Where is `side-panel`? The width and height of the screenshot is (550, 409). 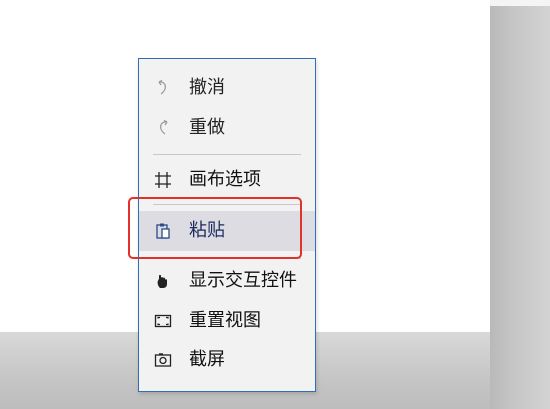 side-panel is located at coordinates (520, 204).